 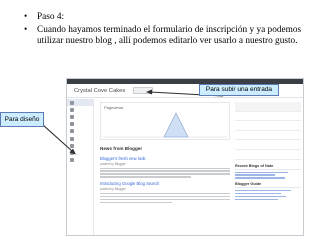 I want to click on bullet-item: • Paso 4:, so click(x=169, y=17).